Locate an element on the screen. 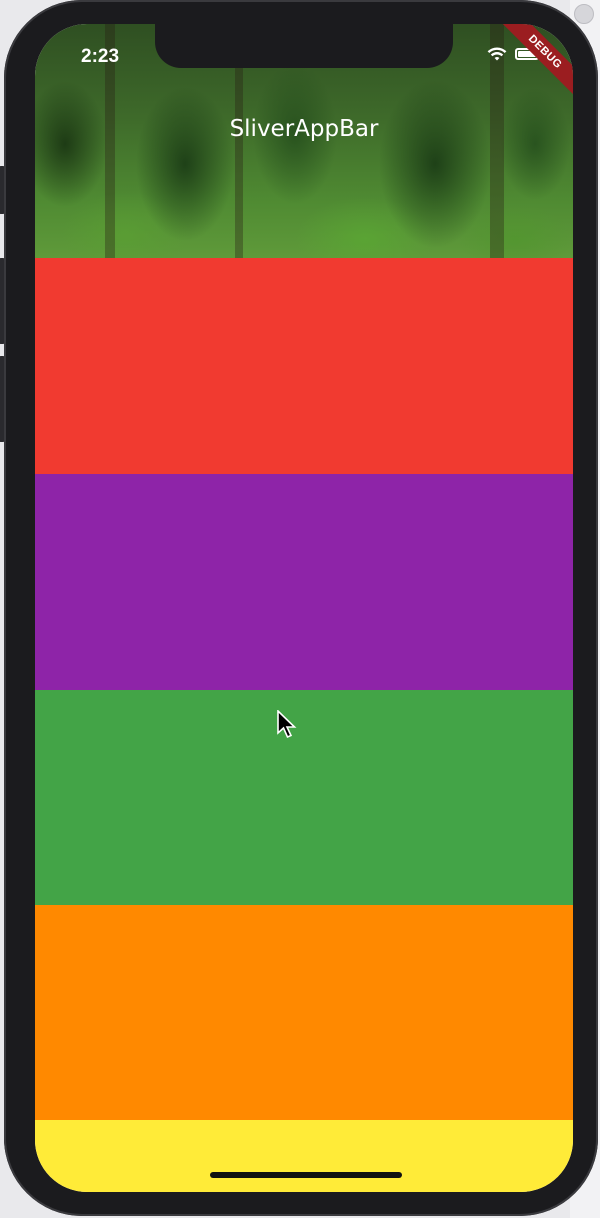  status-time: 2:23 is located at coordinates (100, 56).